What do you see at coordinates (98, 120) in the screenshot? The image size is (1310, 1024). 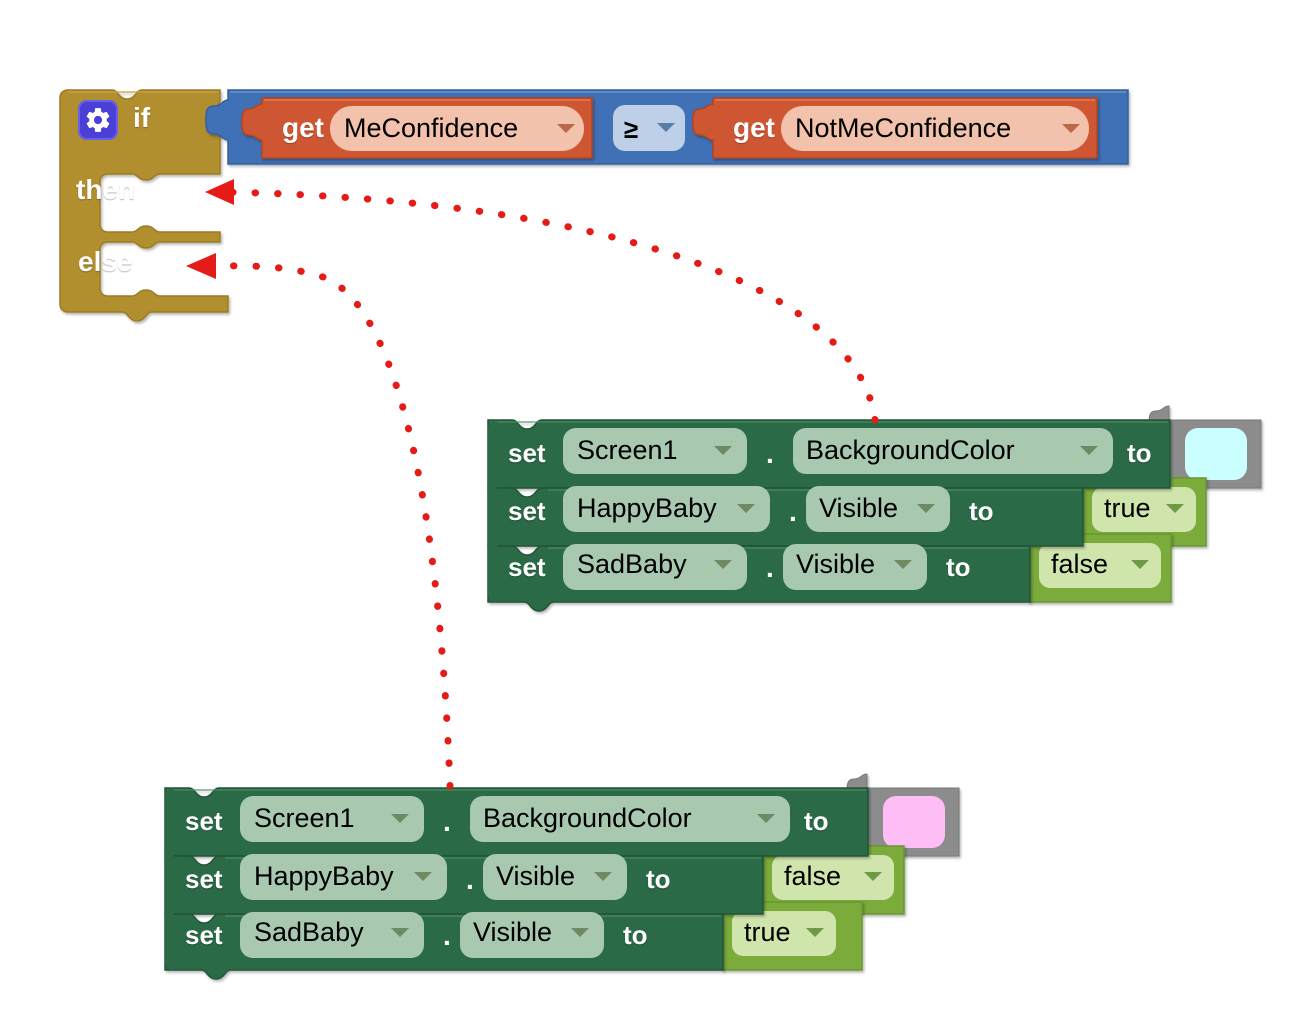 I see `gear-icon` at bounding box center [98, 120].